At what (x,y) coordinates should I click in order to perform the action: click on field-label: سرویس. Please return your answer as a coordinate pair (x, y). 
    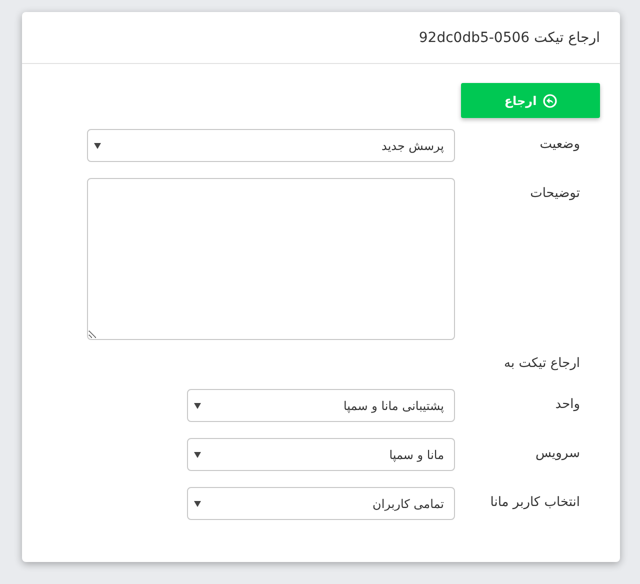
    Looking at the image, I should click on (557, 453).